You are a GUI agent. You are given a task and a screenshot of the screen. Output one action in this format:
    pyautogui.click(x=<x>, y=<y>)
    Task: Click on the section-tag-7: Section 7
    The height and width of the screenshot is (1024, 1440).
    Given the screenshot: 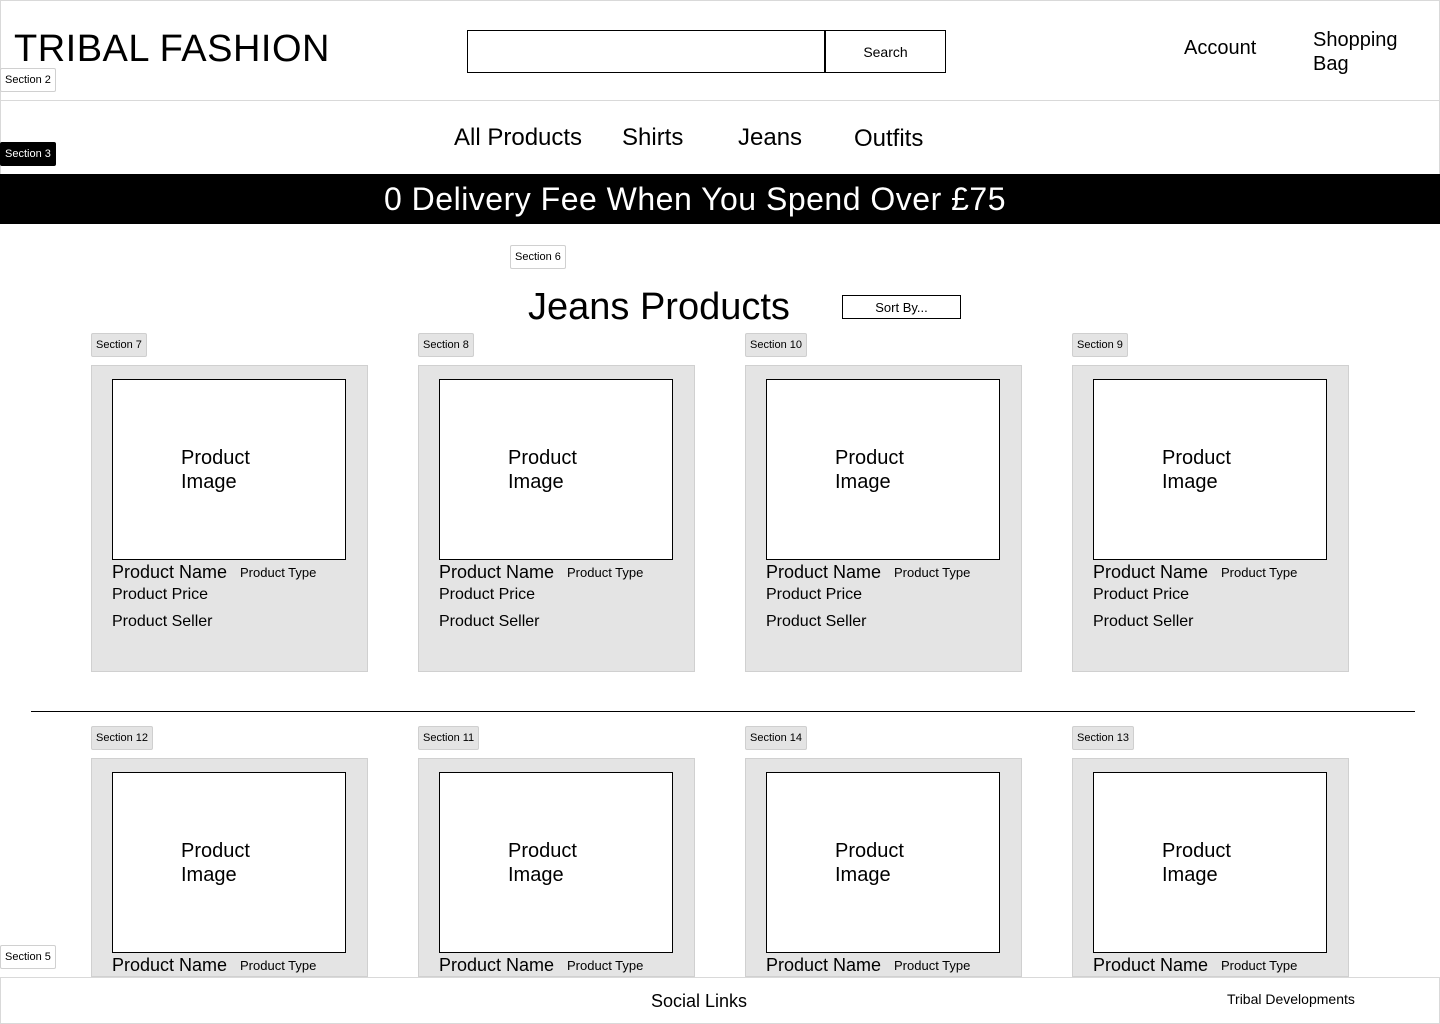 What is the action you would take?
    pyautogui.click(x=119, y=345)
    